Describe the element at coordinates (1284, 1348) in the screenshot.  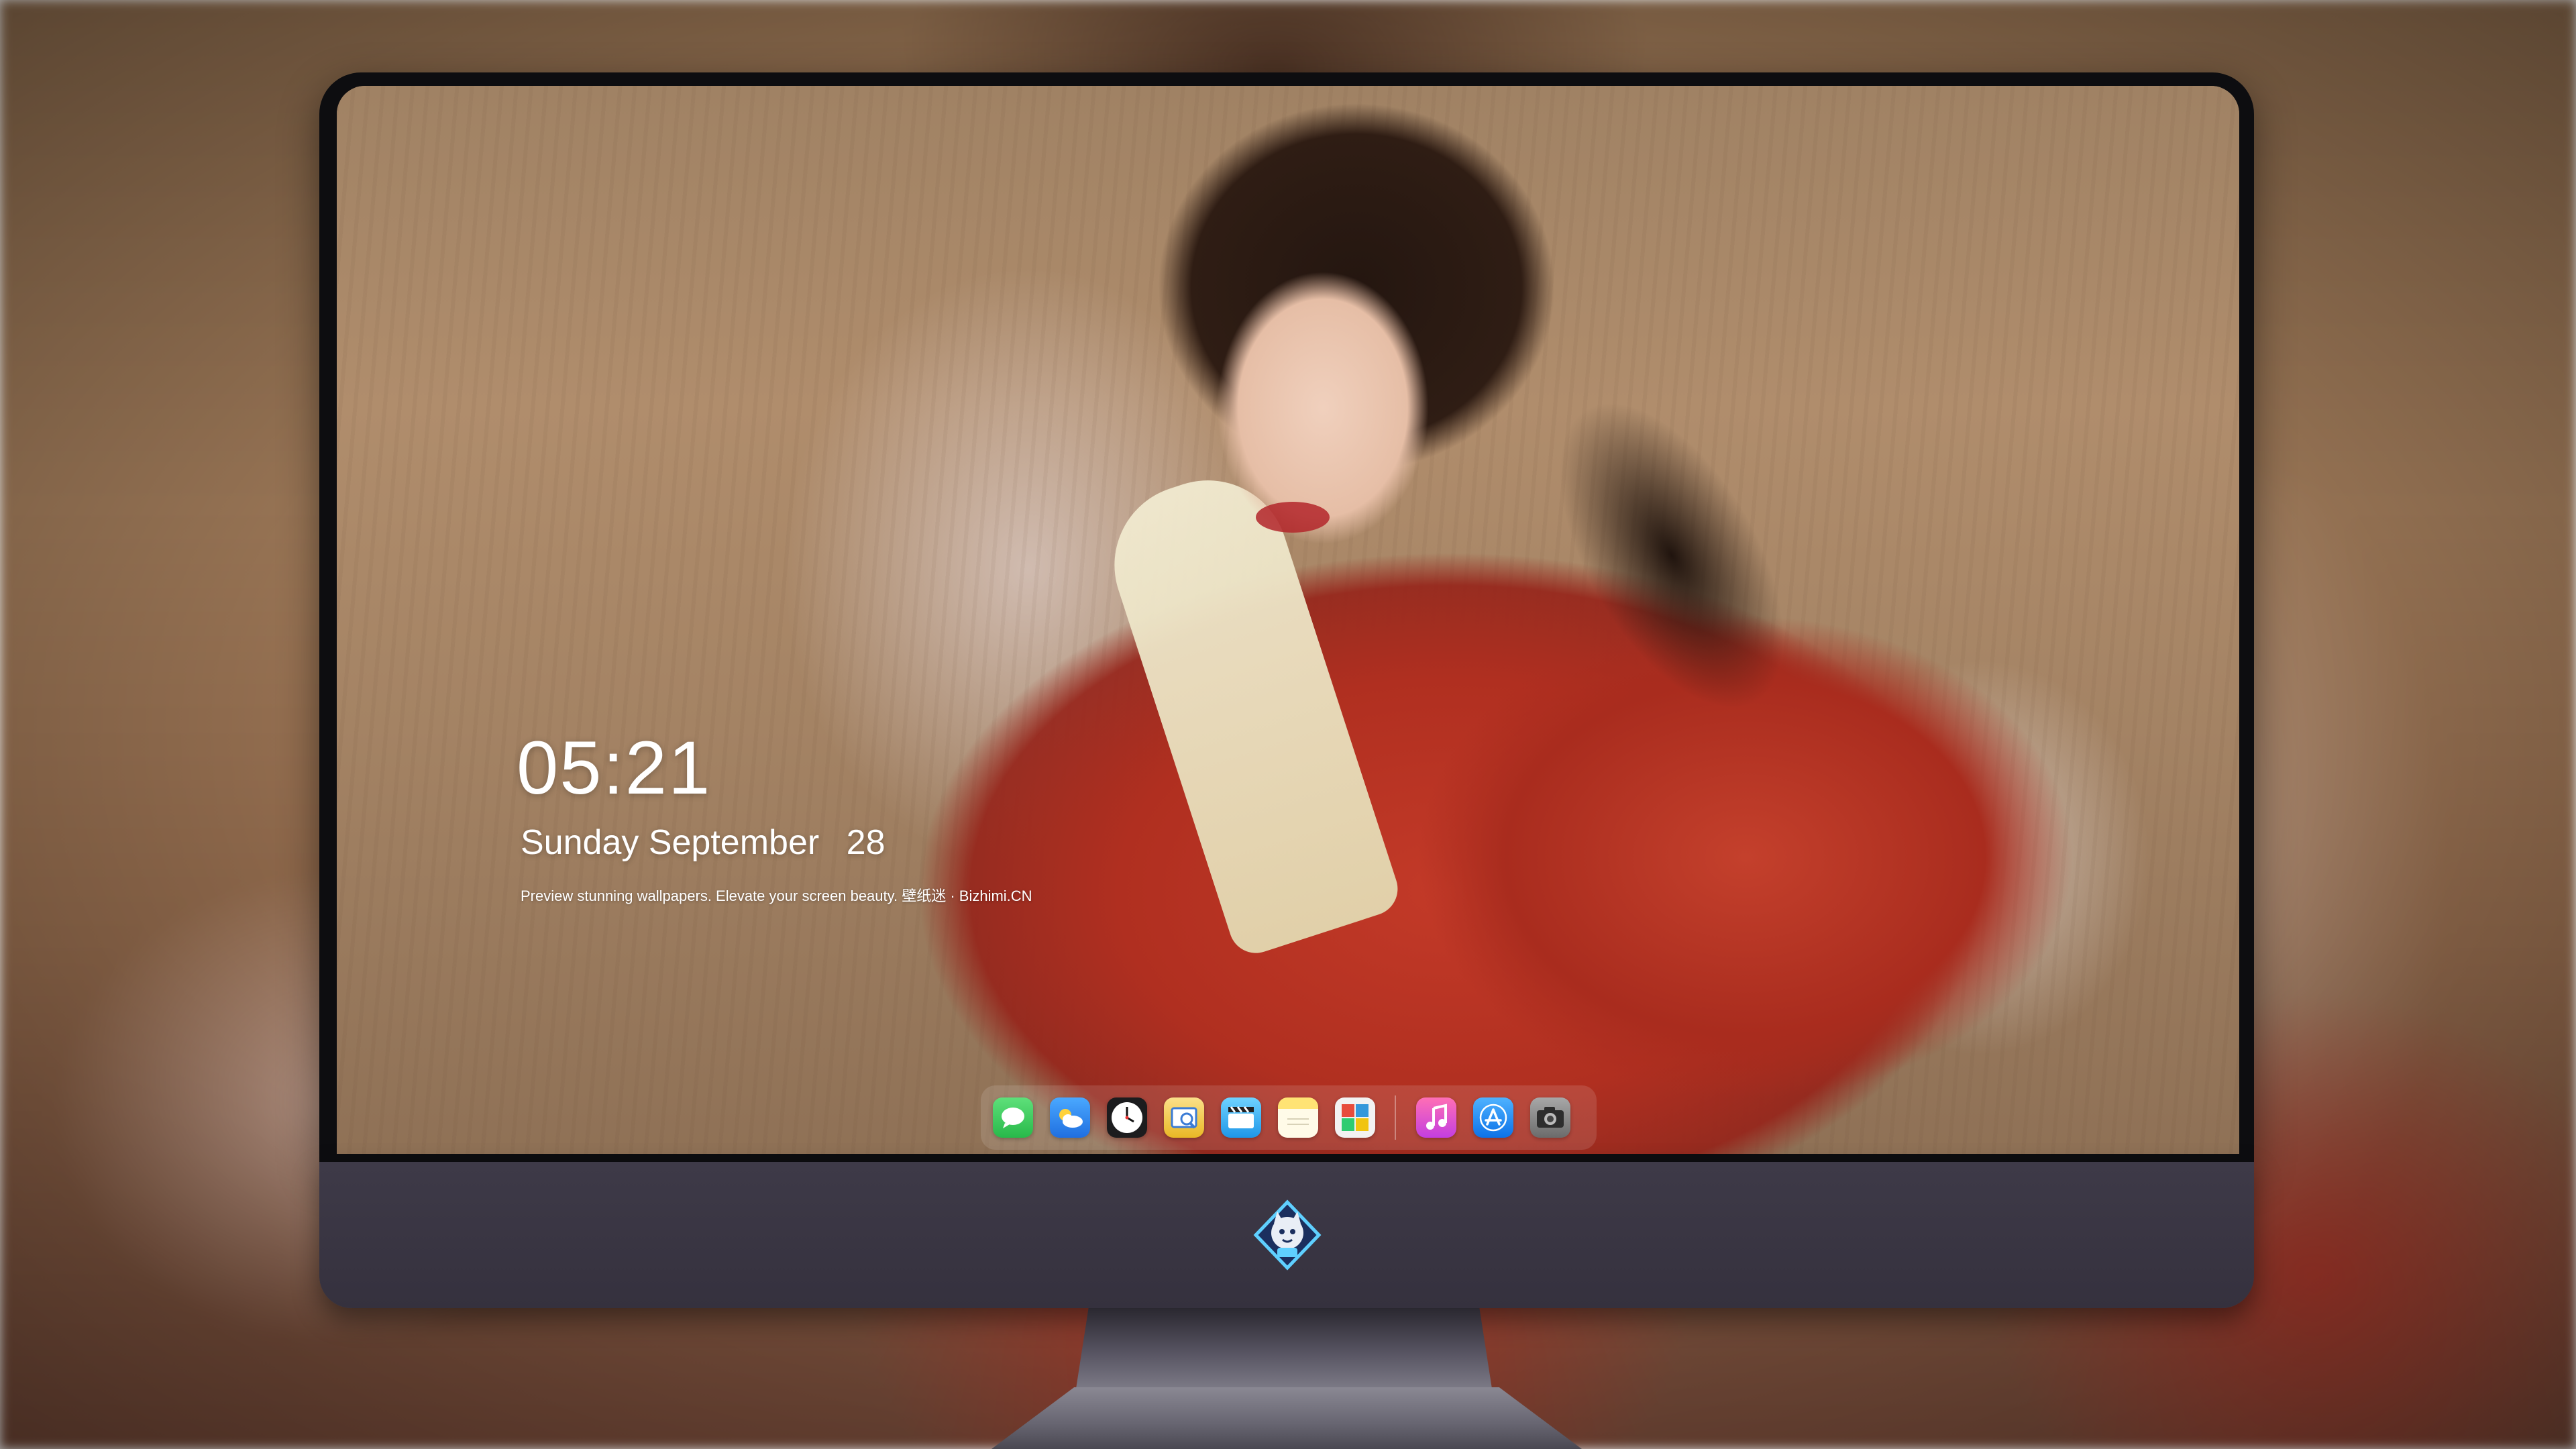
I see `monitor-stand-neck` at that location.